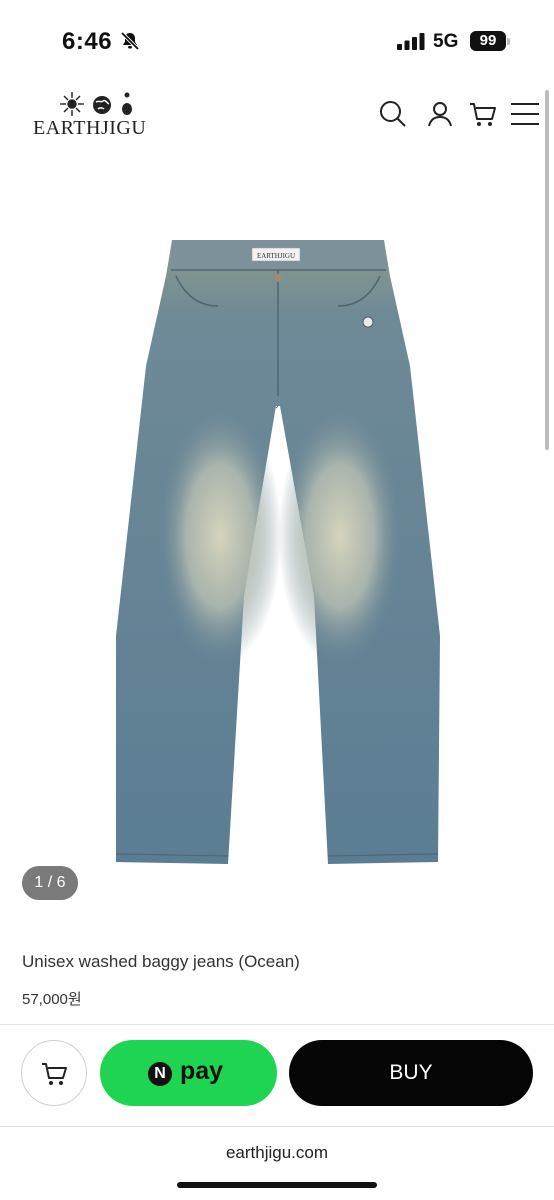  What do you see at coordinates (97, 104) in the screenshot?
I see `logo-symbols-icon` at bounding box center [97, 104].